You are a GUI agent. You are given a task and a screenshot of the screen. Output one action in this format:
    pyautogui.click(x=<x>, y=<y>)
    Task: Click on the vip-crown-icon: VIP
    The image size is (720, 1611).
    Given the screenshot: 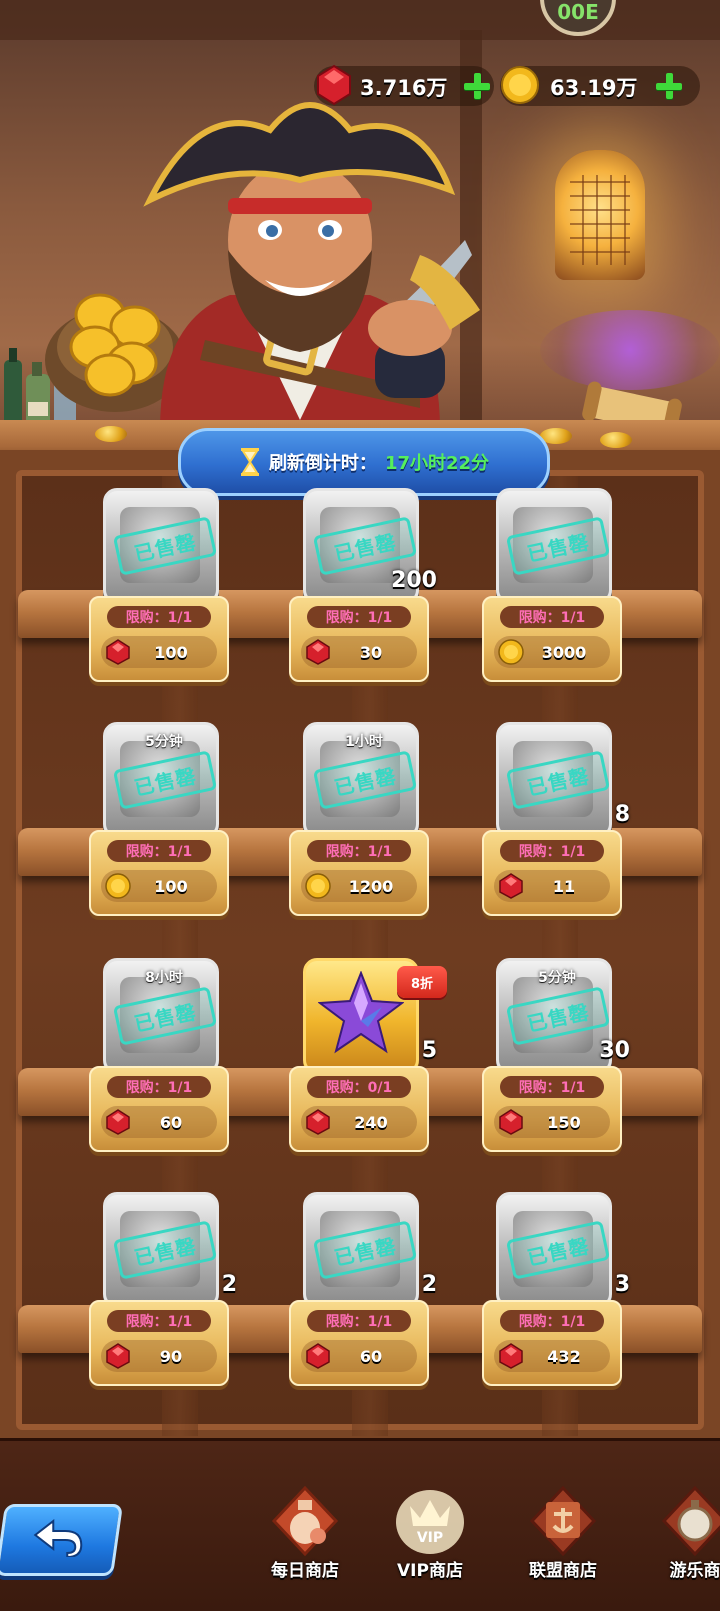 What is the action you would take?
    pyautogui.click(x=430, y=1522)
    